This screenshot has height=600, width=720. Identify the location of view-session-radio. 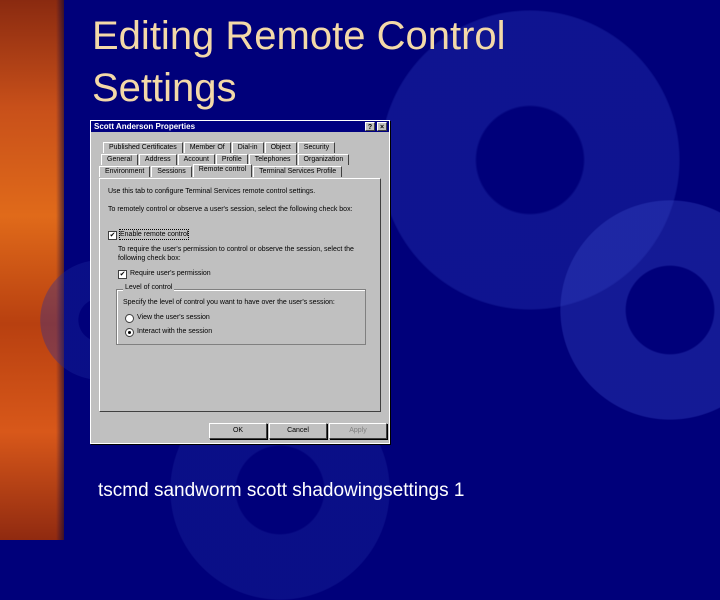
(129, 318).